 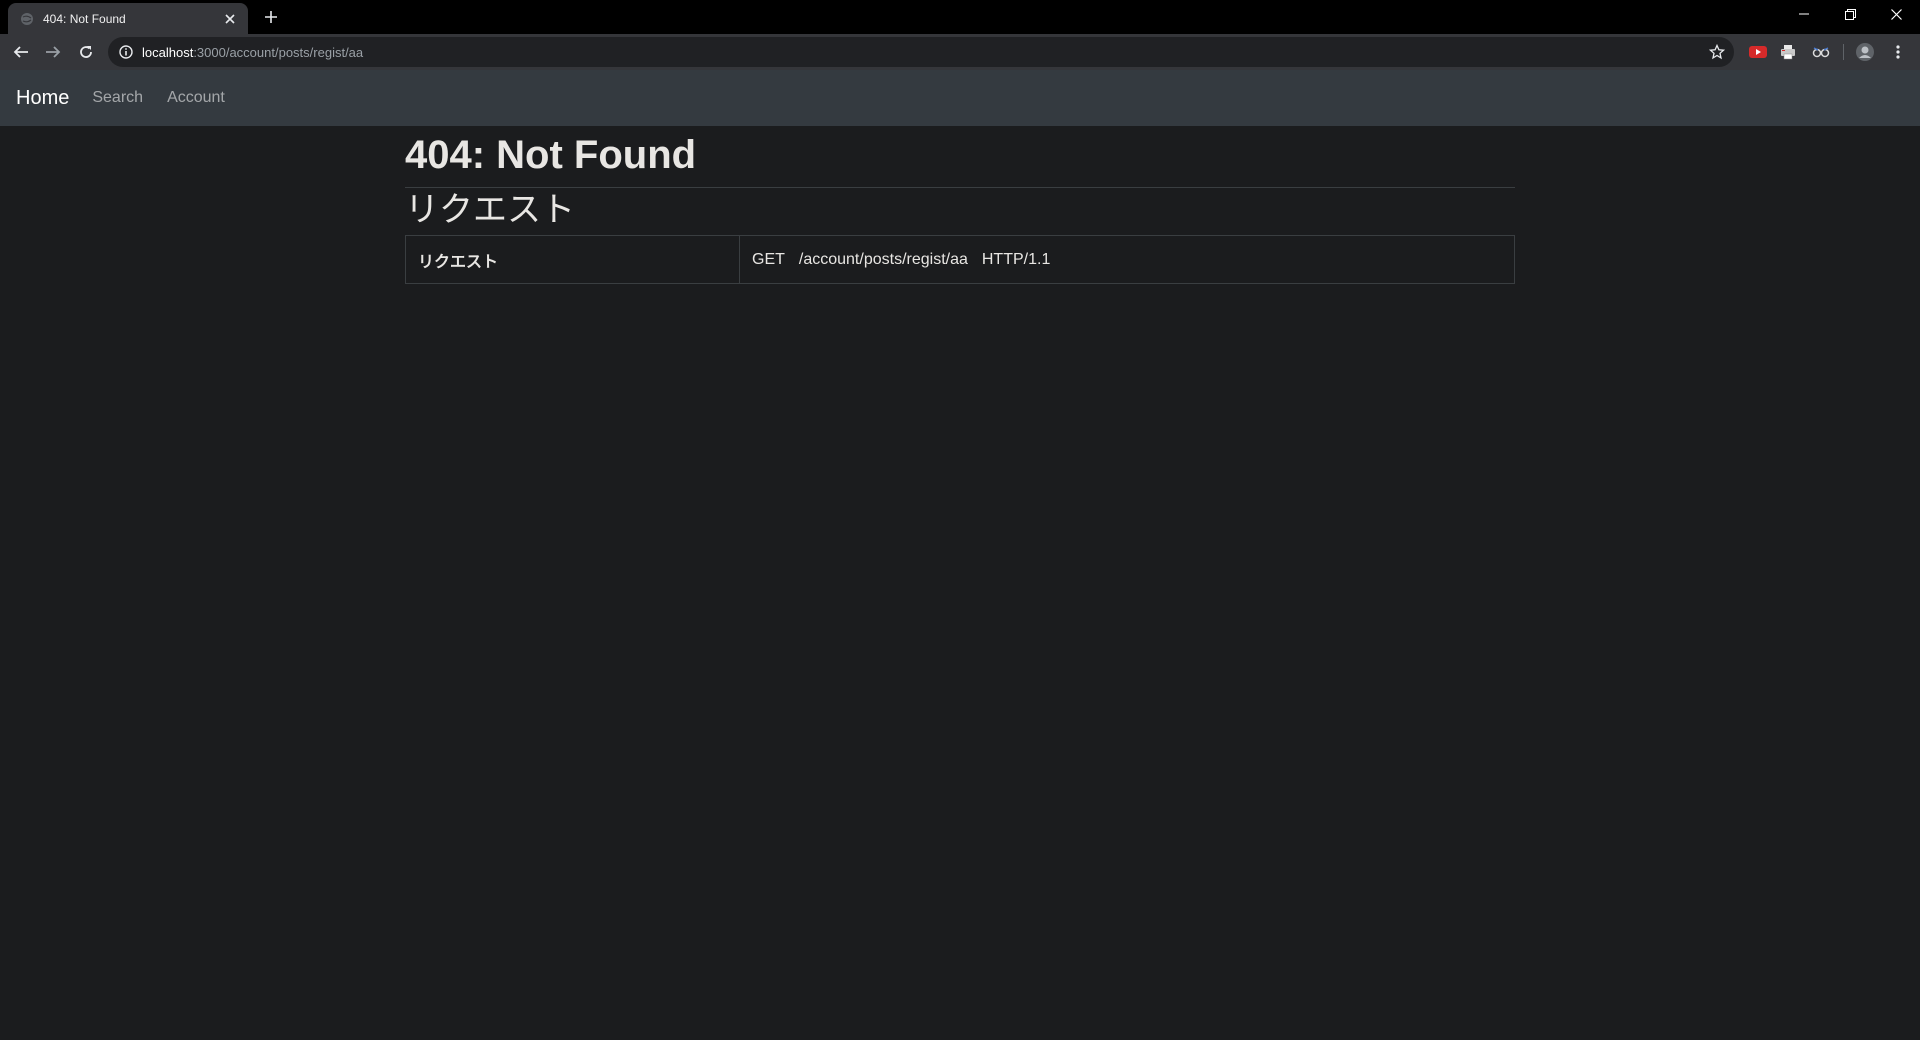 What do you see at coordinates (921, 52) in the screenshot?
I see `address-bar: localhost:3000/account/posts/regist/aa` at bounding box center [921, 52].